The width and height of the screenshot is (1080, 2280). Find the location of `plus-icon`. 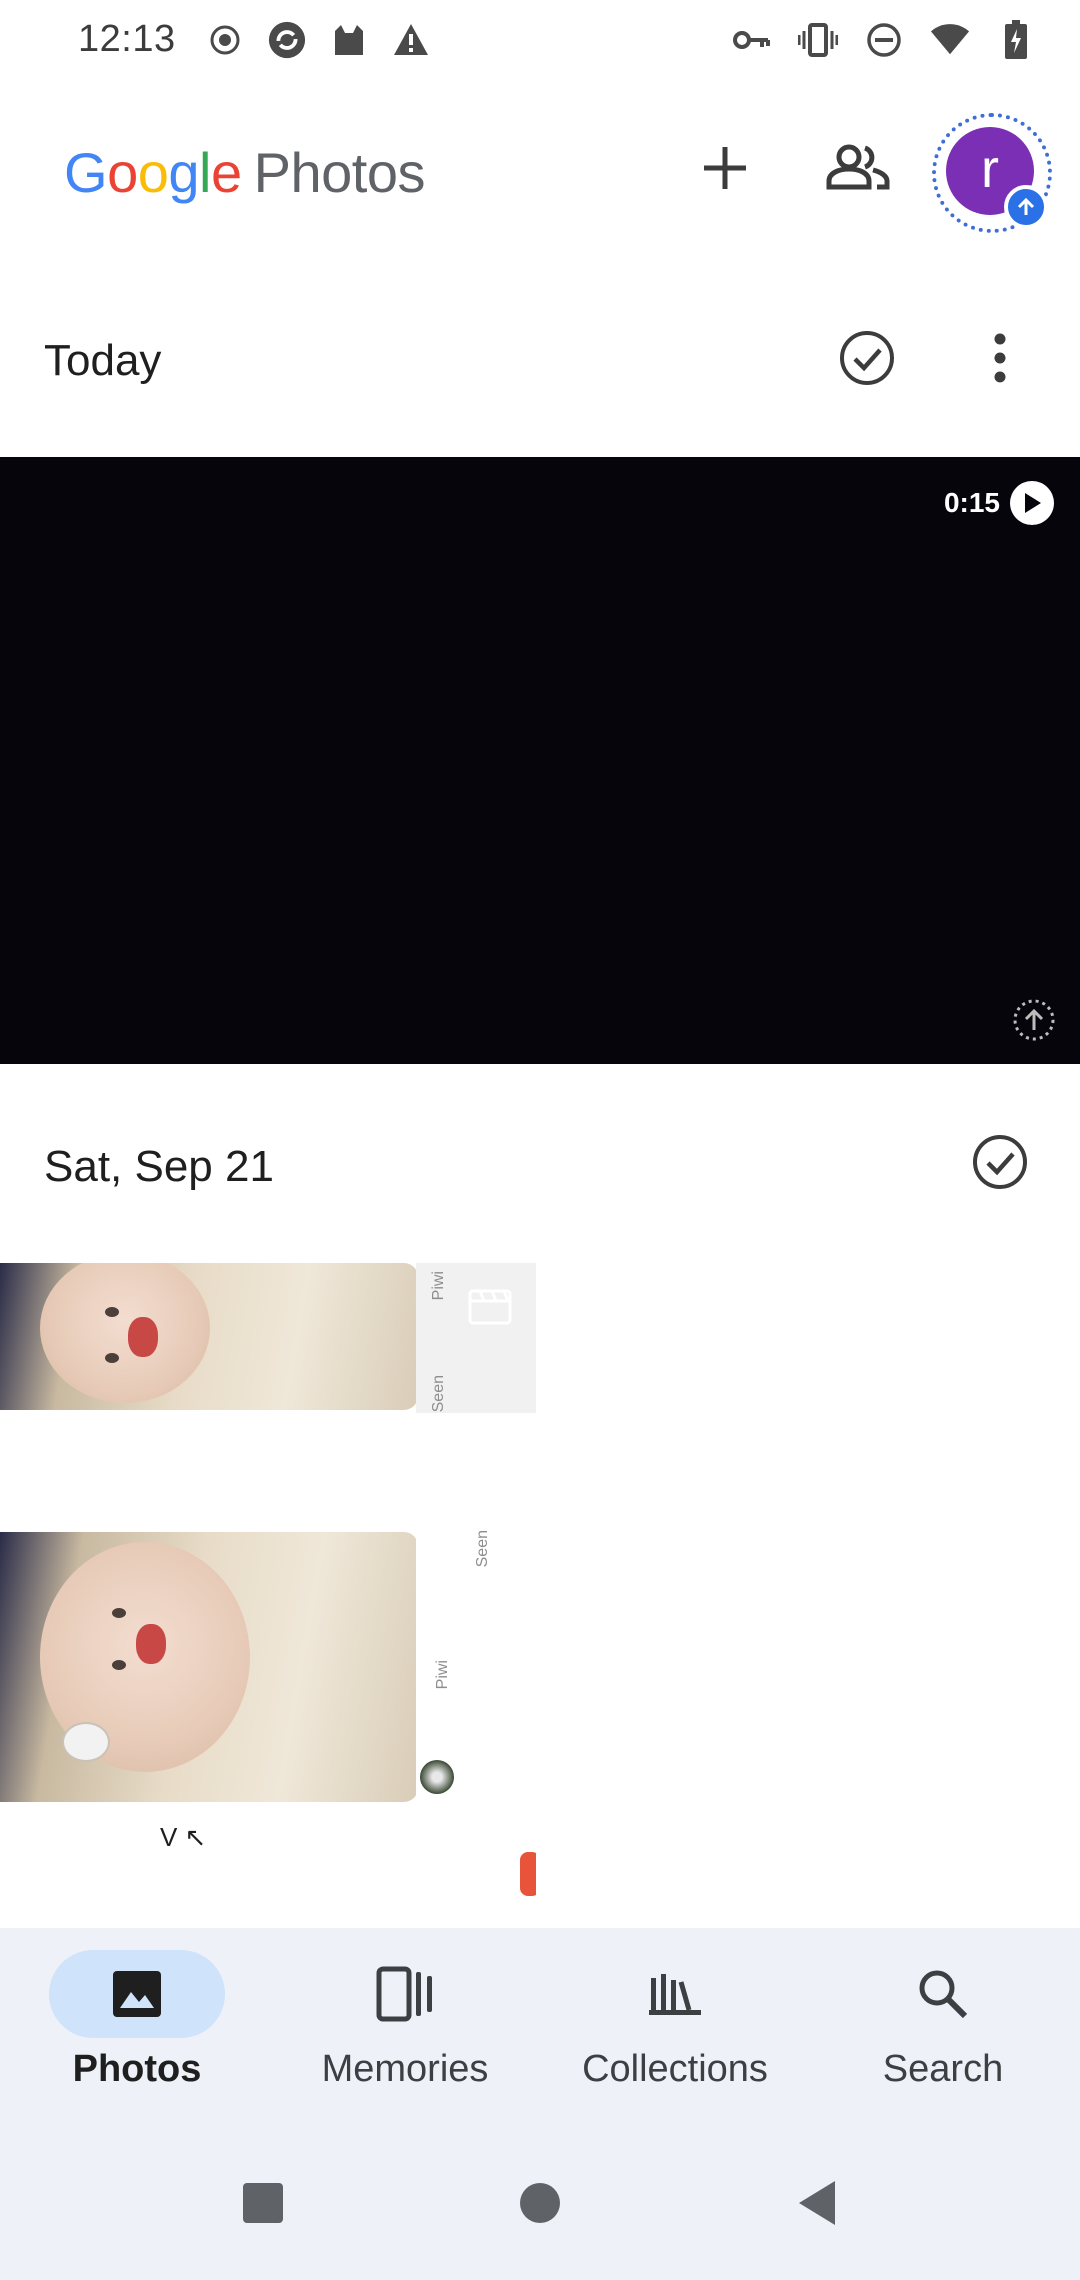

plus-icon is located at coordinates (725, 168).